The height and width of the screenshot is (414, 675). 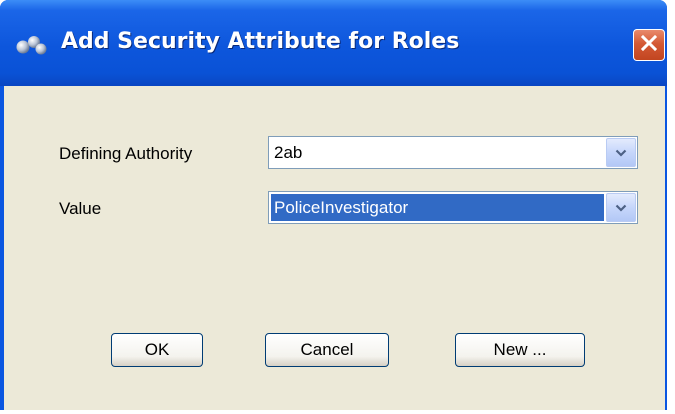 What do you see at coordinates (126, 153) in the screenshot?
I see `defining-authority-label: Defining Authority` at bounding box center [126, 153].